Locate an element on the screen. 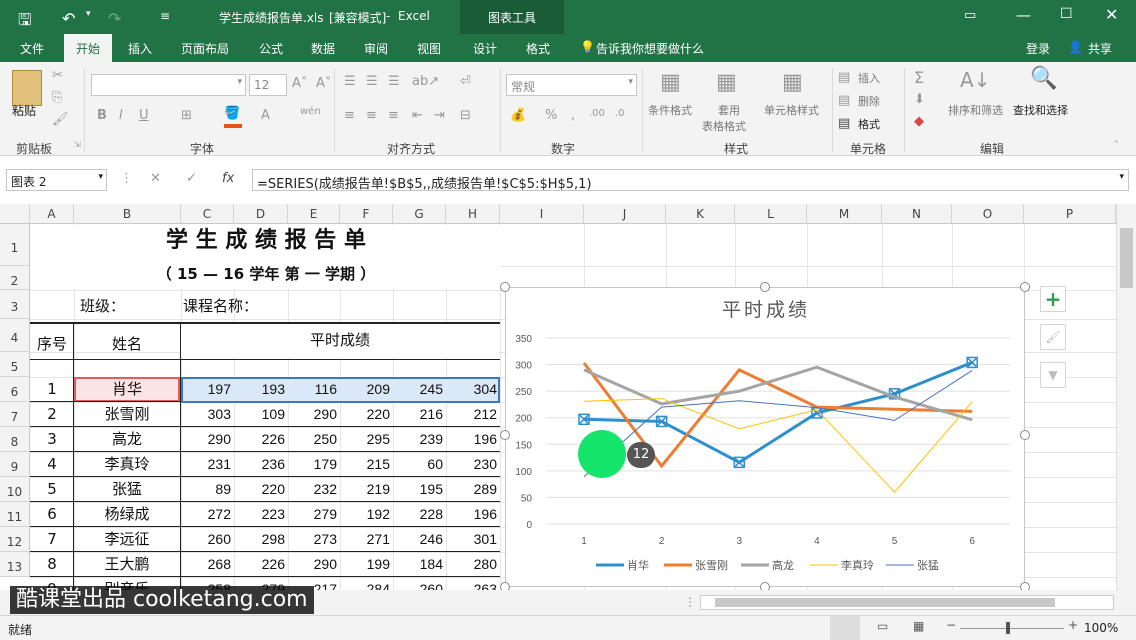 This screenshot has height=640, width=1136. close-button: ✕ is located at coordinates (1111, 14).